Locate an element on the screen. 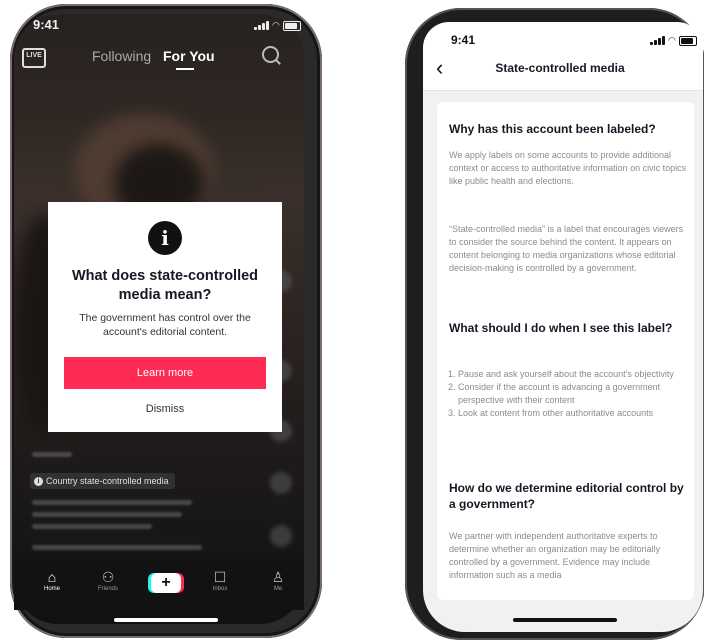 This screenshot has height=641, width=704. learn-more-button: Learn more is located at coordinates (165, 373).